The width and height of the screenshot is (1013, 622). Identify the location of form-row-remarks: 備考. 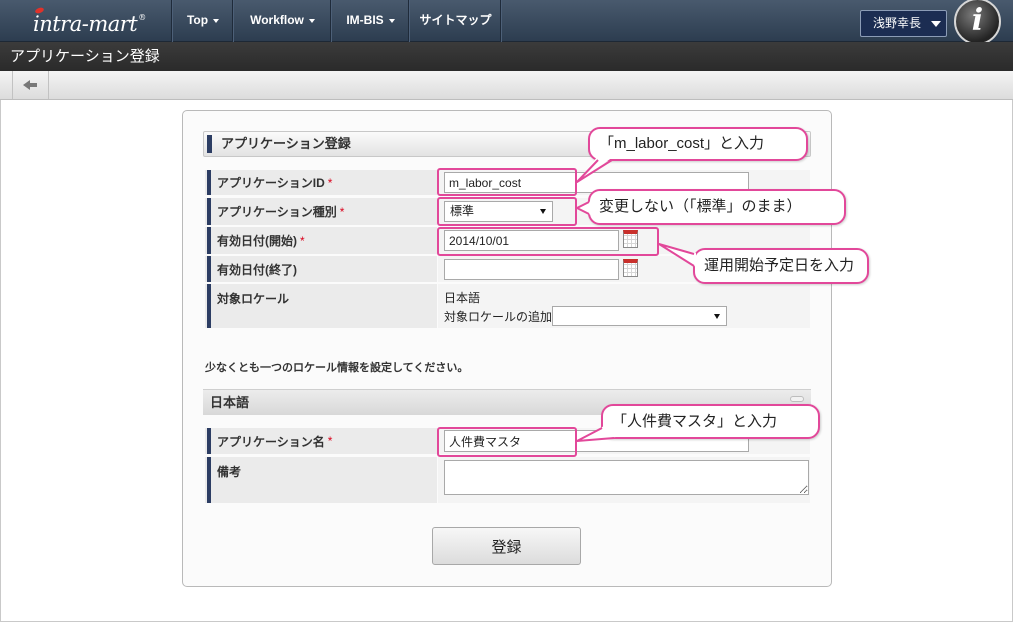
(507, 480).